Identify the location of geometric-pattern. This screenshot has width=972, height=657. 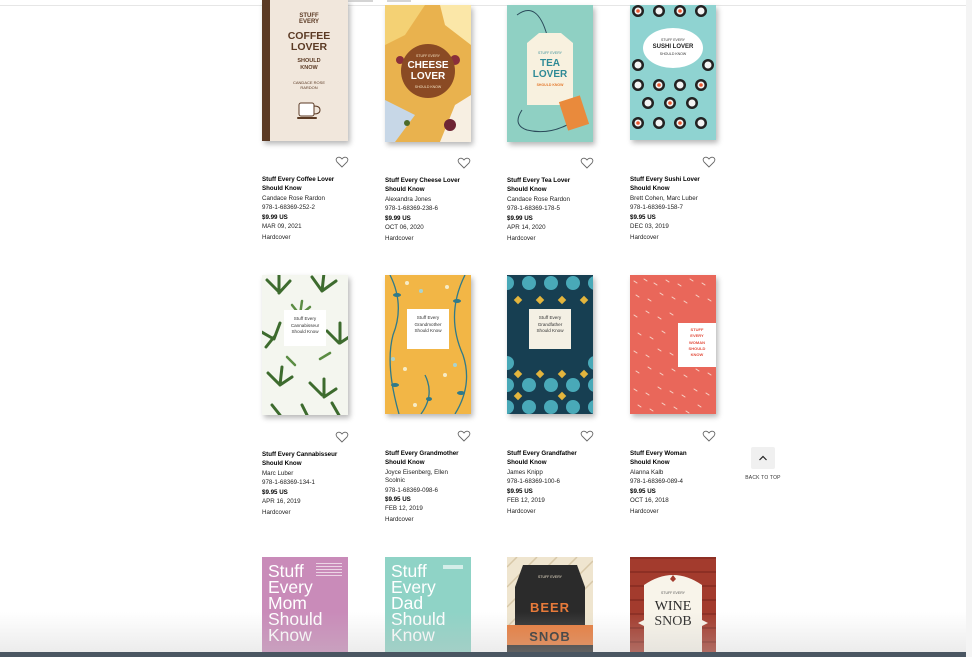
(550, 345).